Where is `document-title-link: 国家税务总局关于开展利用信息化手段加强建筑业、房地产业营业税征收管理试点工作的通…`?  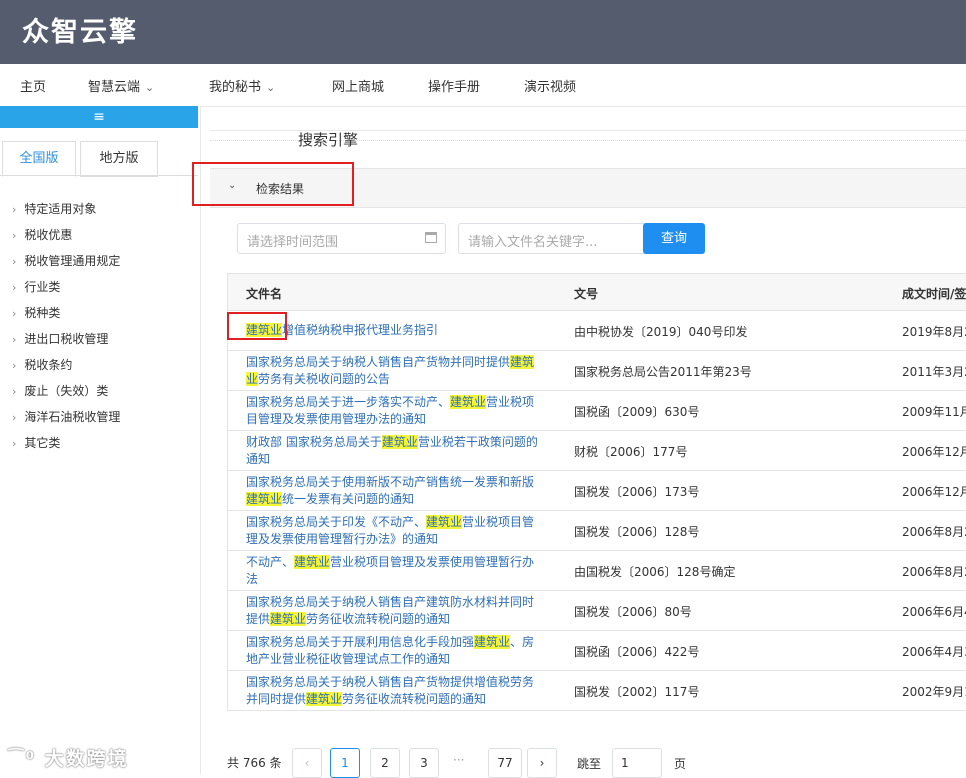
document-title-link: 国家税务总局关于开展利用信息化手段加强建筑业、房地产业营业税征收管理试点工作的通… is located at coordinates (395, 651).